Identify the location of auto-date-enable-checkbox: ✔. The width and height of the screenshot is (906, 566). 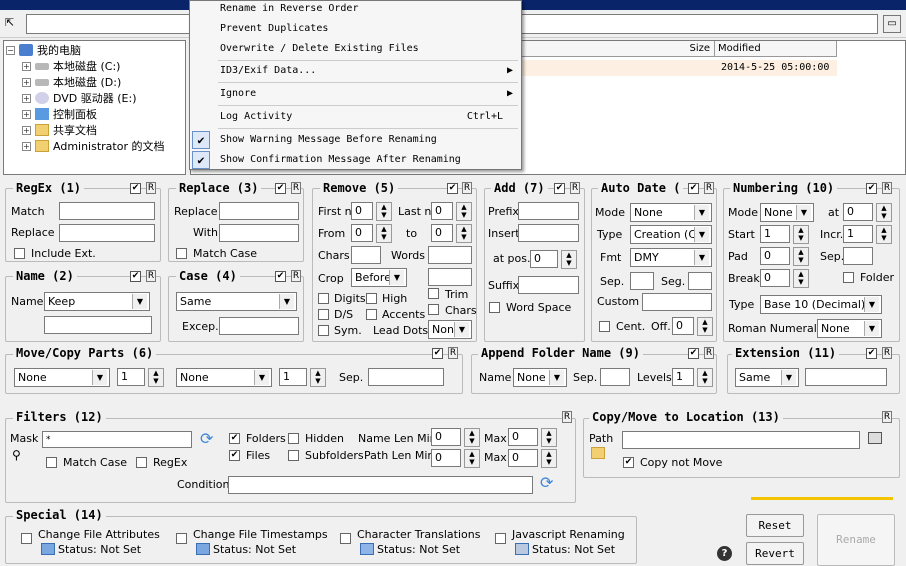
(693, 188).